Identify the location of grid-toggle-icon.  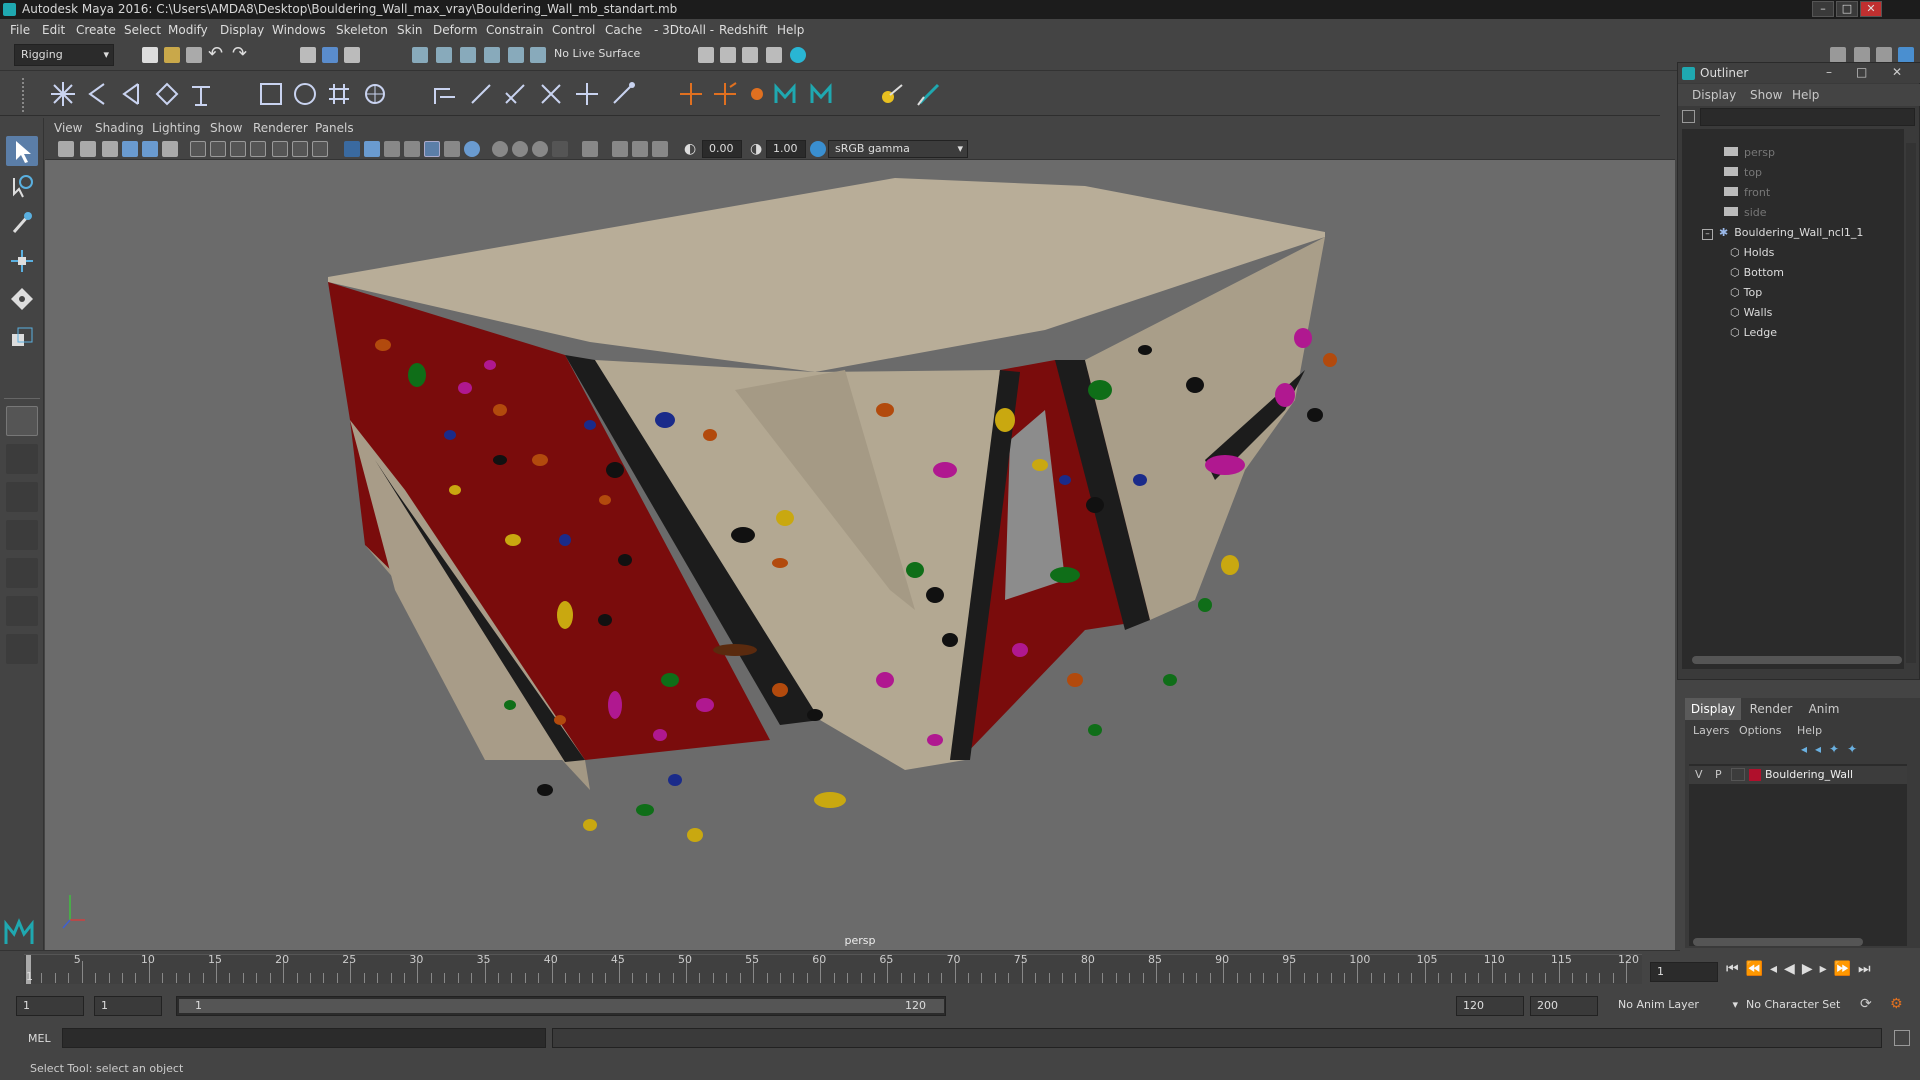
(198, 149).